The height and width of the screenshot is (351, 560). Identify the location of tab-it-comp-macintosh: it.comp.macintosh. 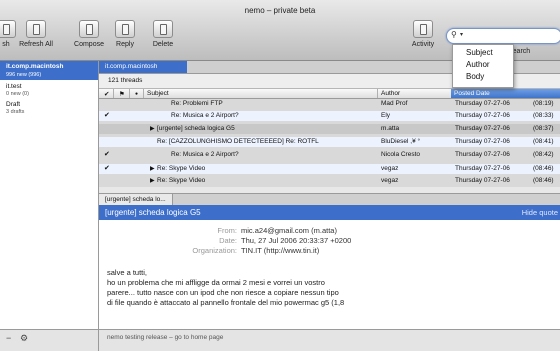
(143, 67).